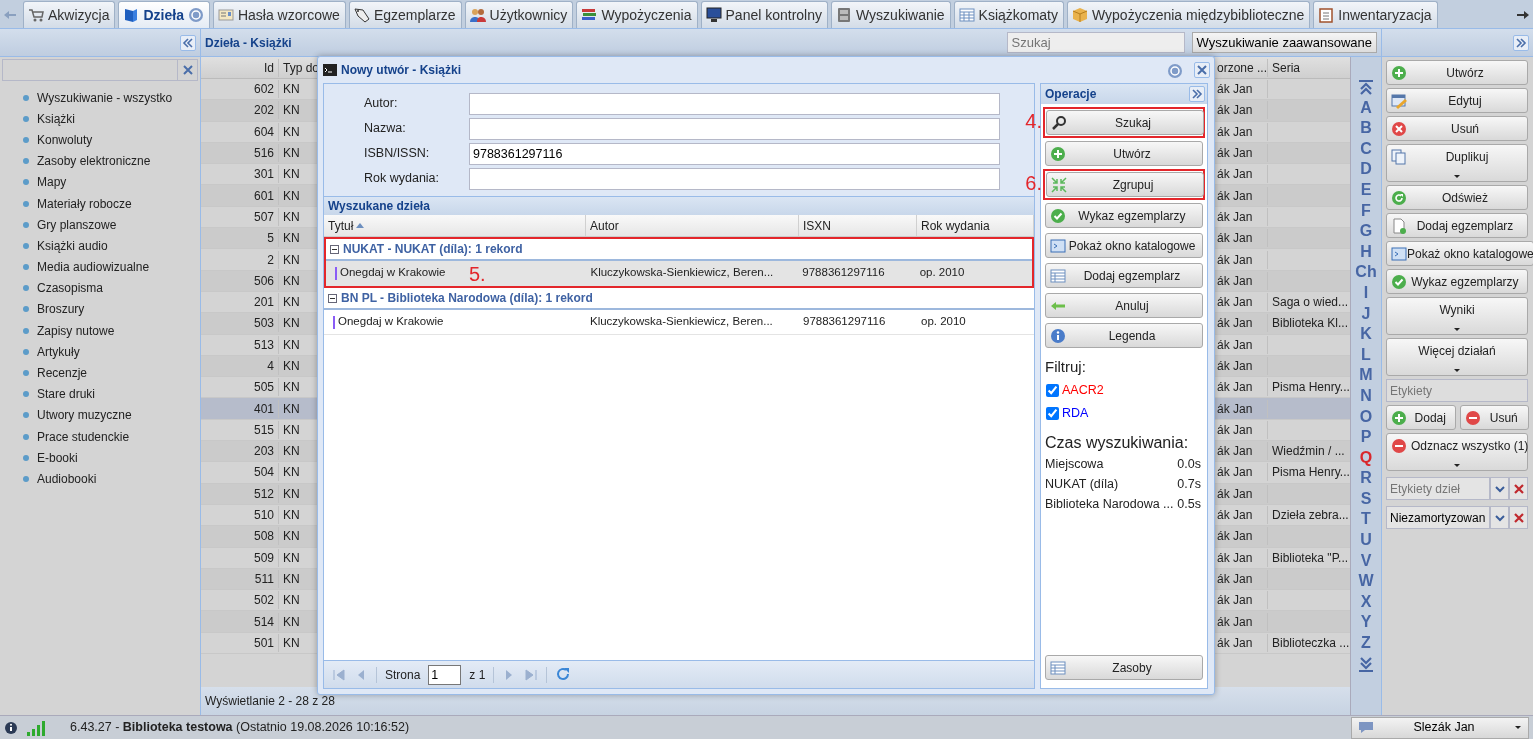  What do you see at coordinates (1366, 478) in the screenshot?
I see `letter-link: R` at bounding box center [1366, 478].